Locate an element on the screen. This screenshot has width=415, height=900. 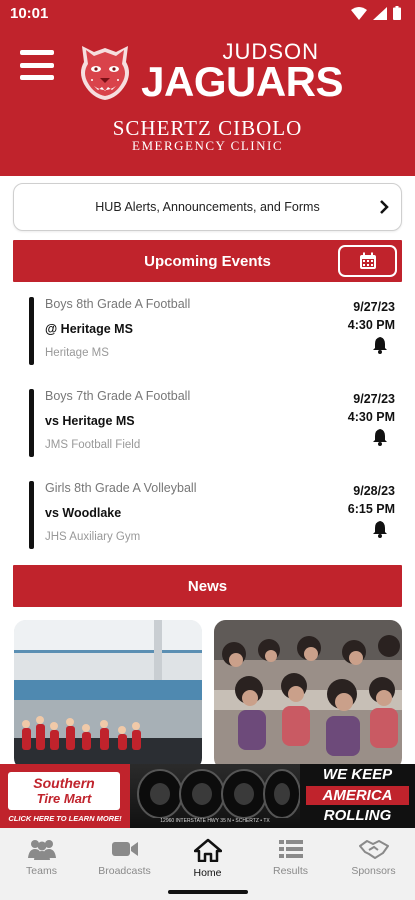
nav-label-home: Home is located at coordinates (207, 873).